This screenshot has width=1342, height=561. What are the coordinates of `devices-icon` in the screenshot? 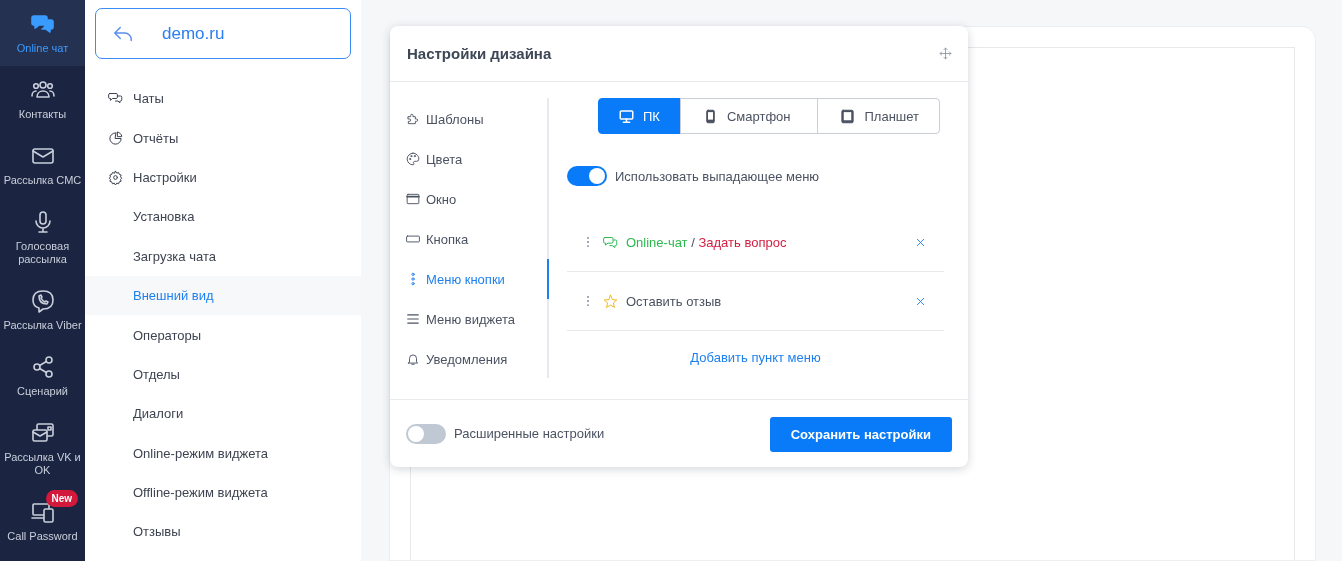 It's located at (42, 512).